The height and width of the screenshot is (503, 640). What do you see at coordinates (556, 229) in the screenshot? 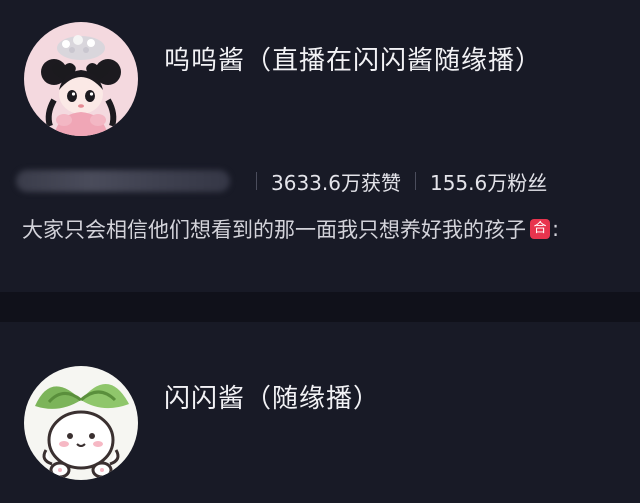
I see `bio-tail: :` at bounding box center [556, 229].